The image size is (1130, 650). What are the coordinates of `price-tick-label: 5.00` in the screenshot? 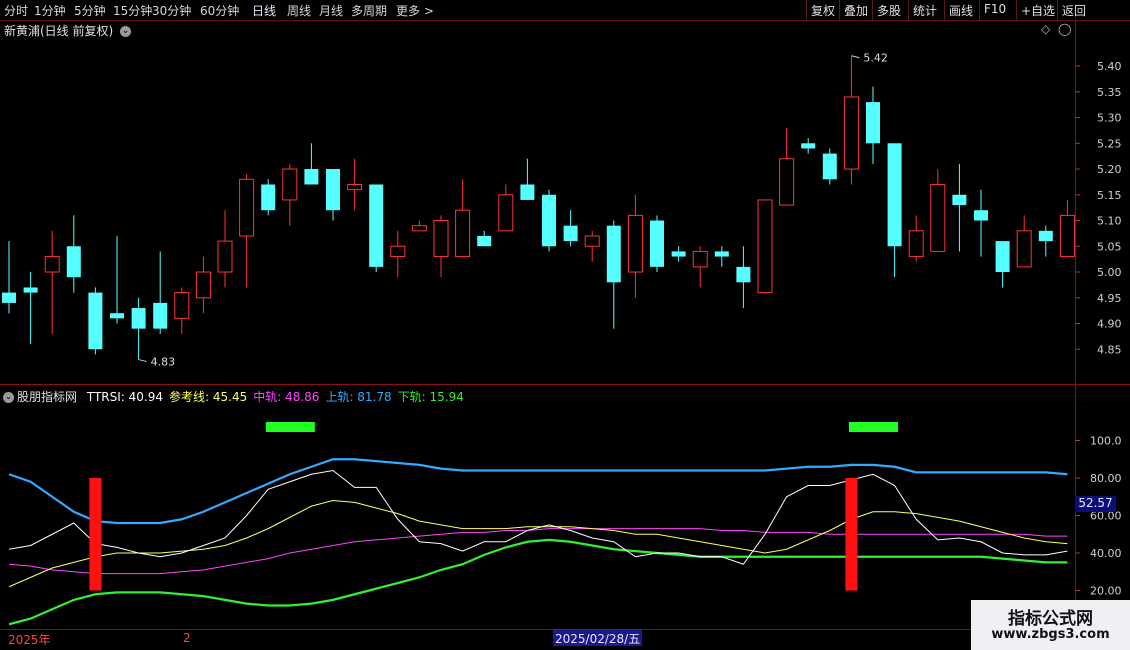 It's located at (1109, 272).